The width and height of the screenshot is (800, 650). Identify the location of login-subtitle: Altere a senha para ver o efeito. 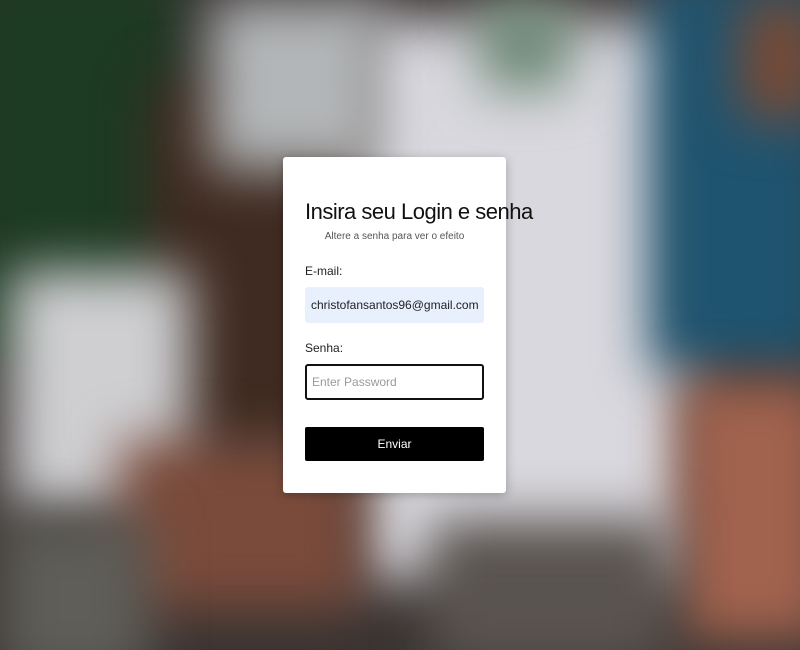
(394, 236).